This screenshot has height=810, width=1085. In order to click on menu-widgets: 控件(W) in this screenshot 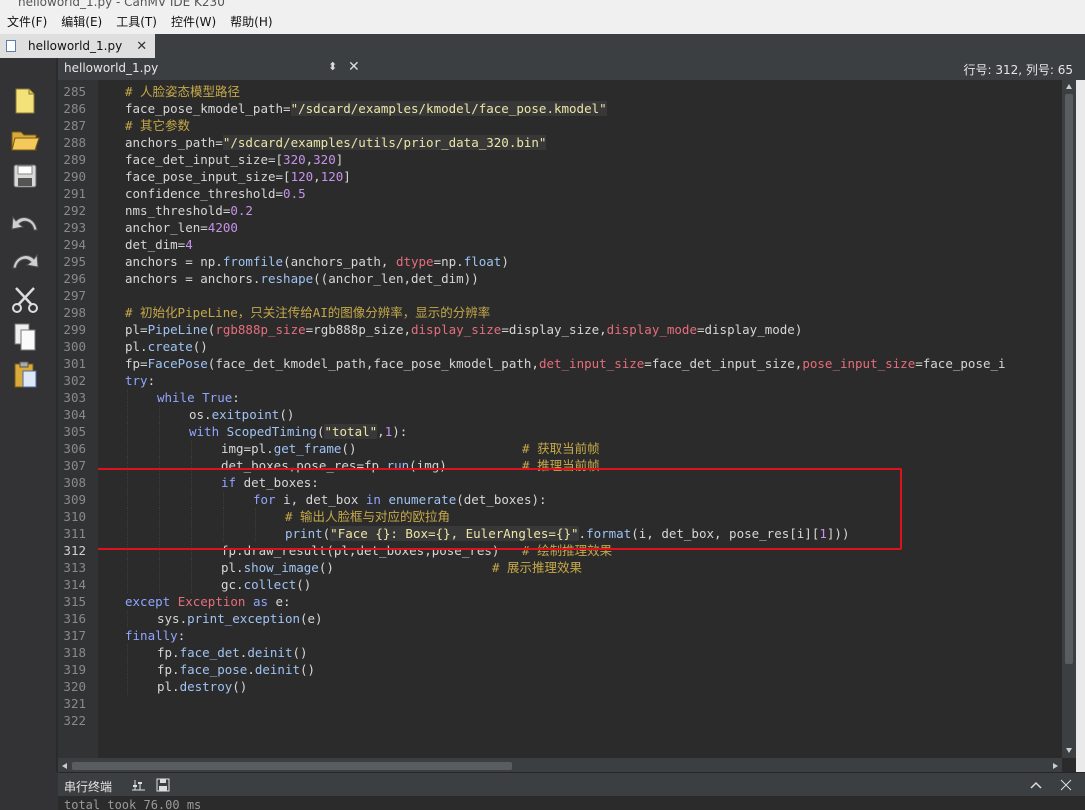, I will do `click(193, 22)`.